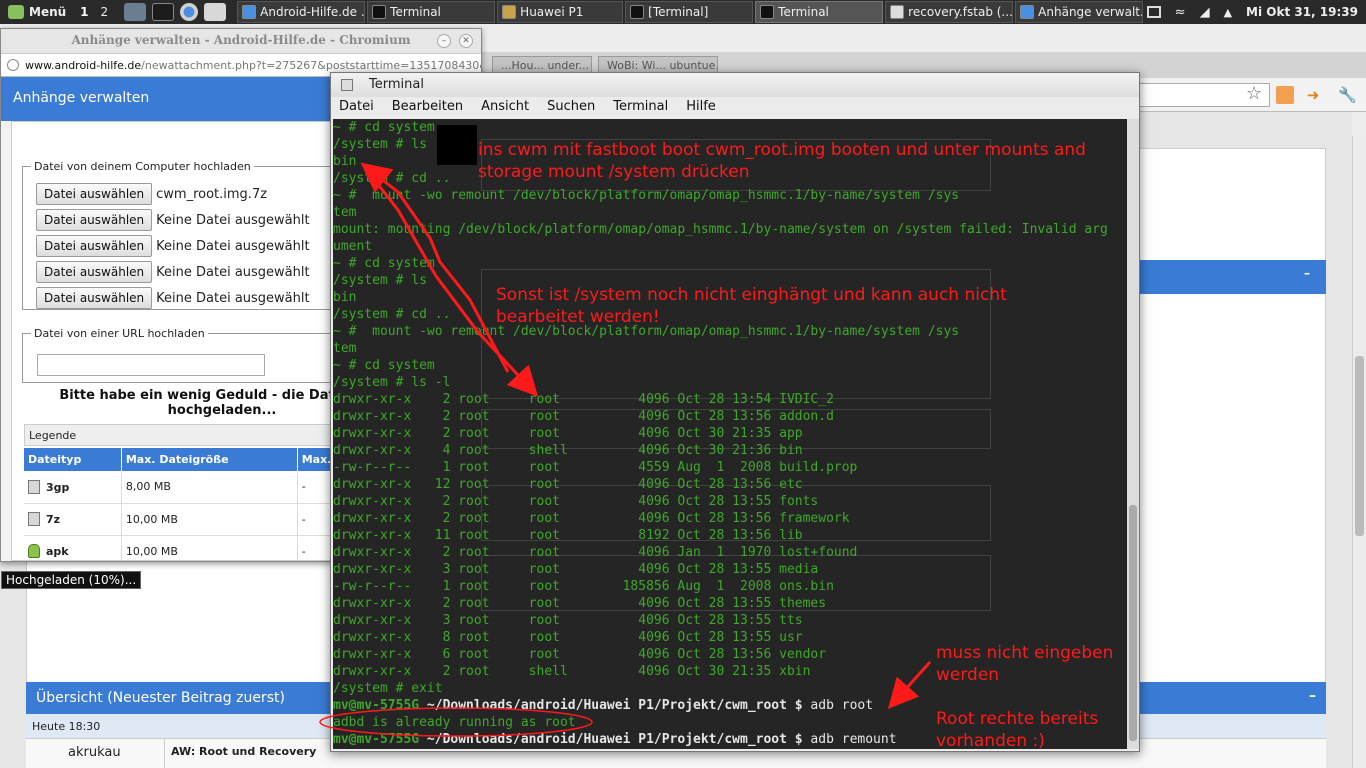  I want to click on show-desktop-icon, so click(135, 12).